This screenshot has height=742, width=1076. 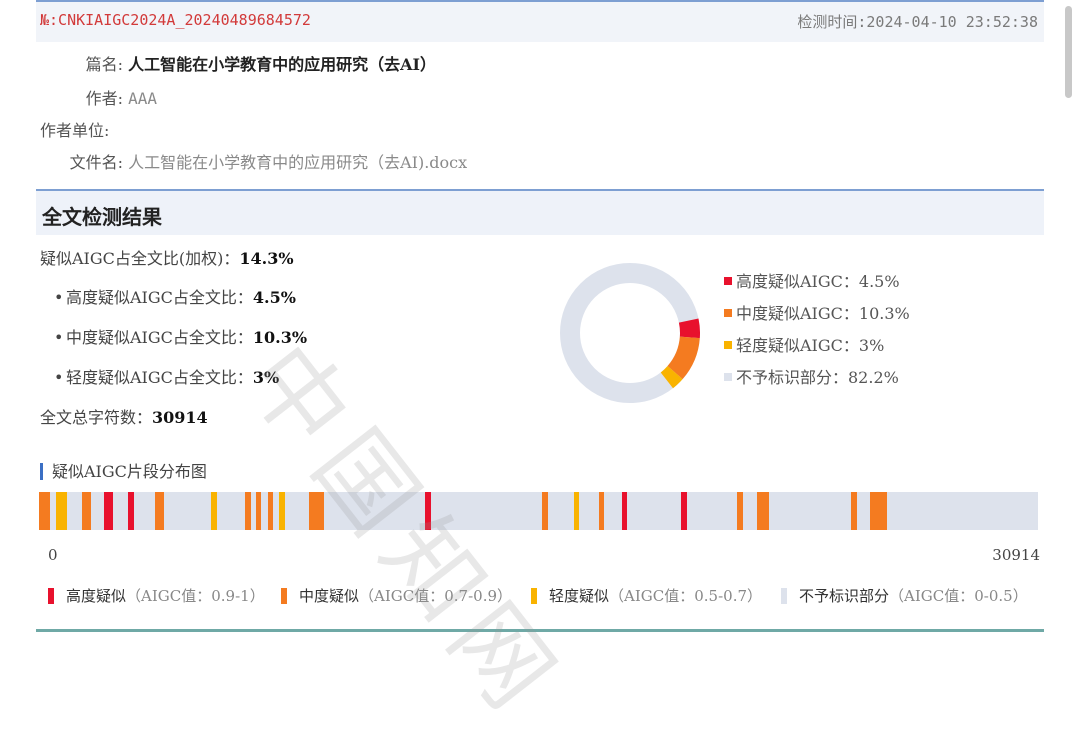 I want to click on bottom-legend-high: 高度疑似（AIGC值：0.9-1）, so click(x=156, y=595).